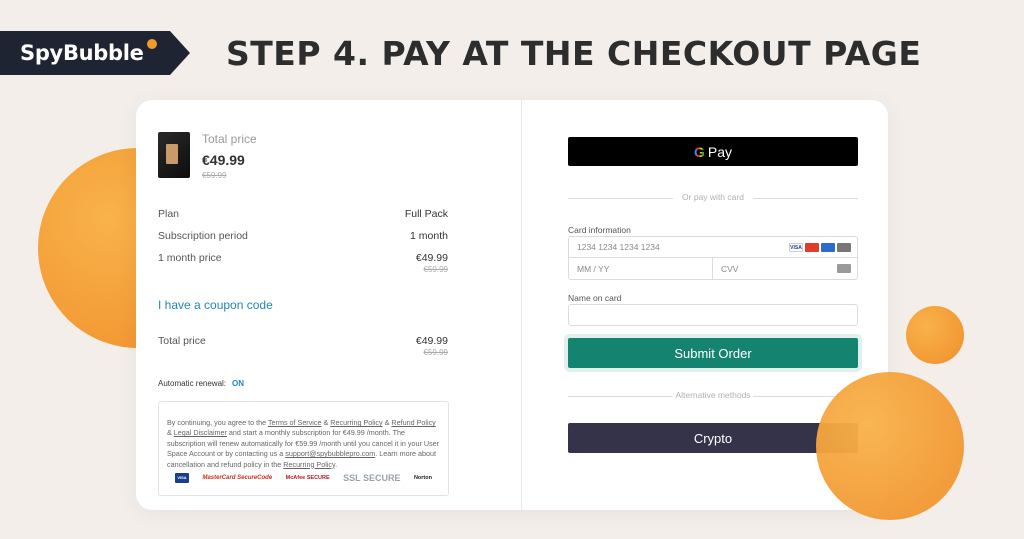  Describe the element at coordinates (422, 478) in the screenshot. I see `norton-badge-icon: Norton` at that location.